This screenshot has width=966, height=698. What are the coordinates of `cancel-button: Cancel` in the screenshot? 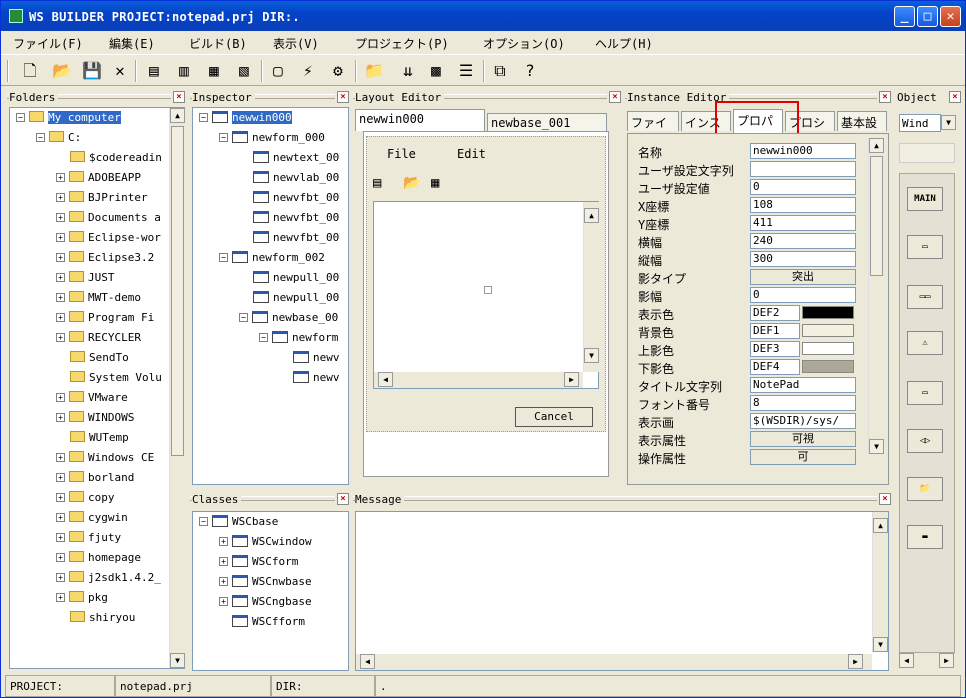 It's located at (554, 417).